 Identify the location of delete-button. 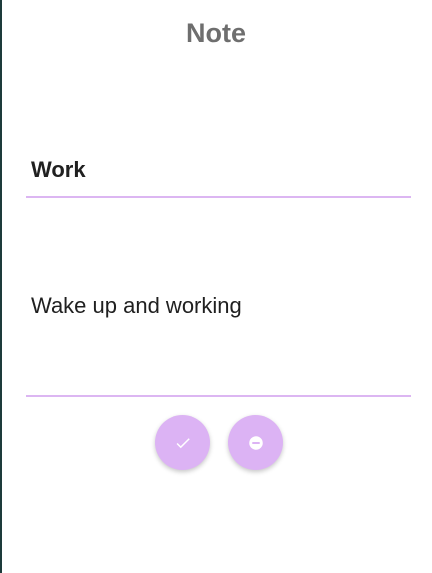
(255, 442).